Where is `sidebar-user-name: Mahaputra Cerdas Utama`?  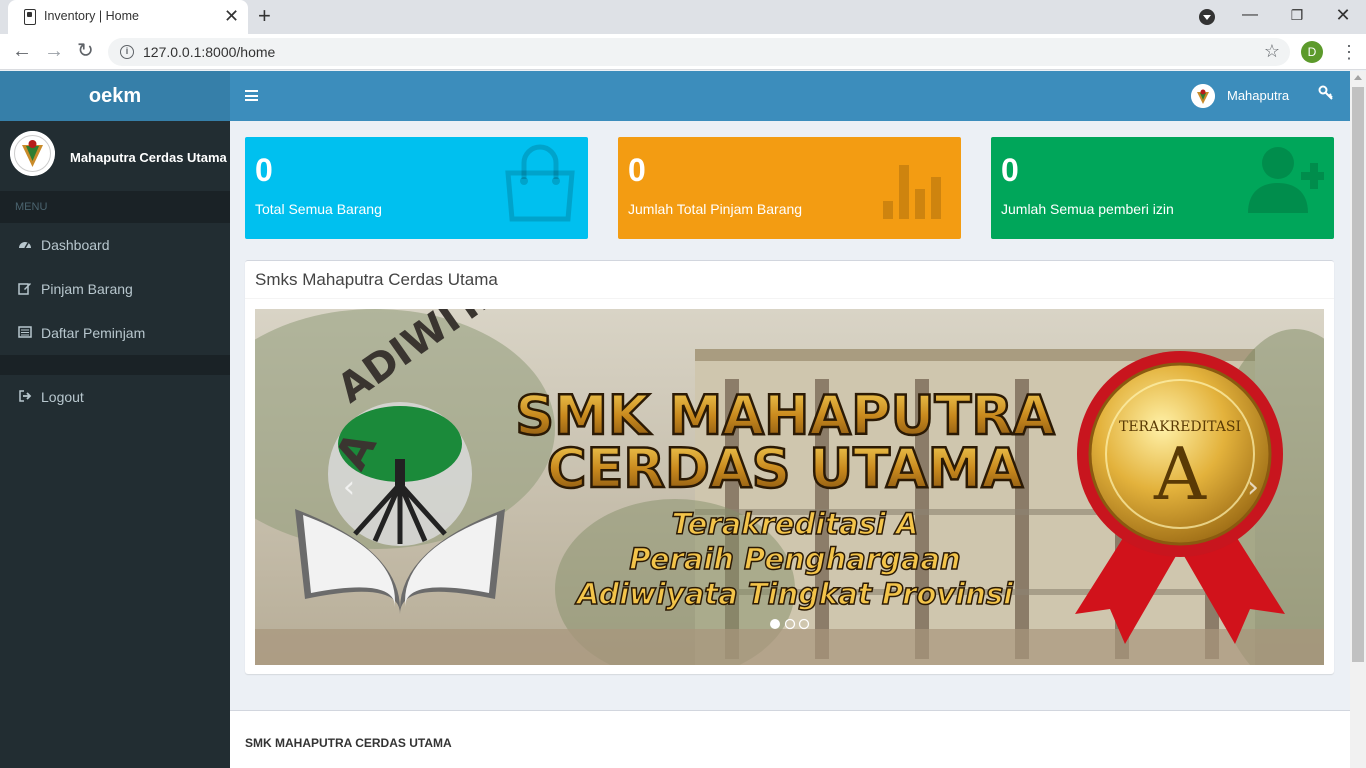 sidebar-user-name: Mahaputra Cerdas Utama is located at coordinates (148, 157).